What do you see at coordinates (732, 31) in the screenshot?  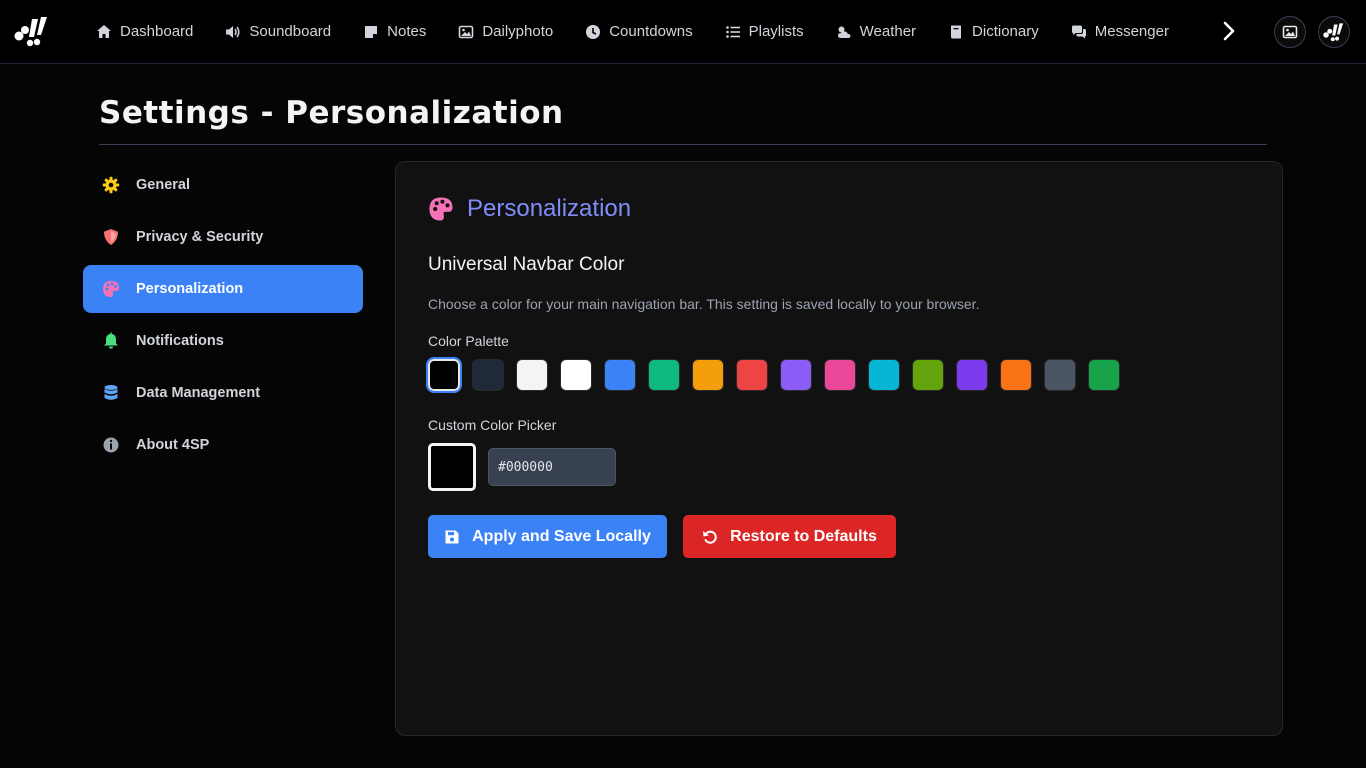 I see `list-icon` at bounding box center [732, 31].